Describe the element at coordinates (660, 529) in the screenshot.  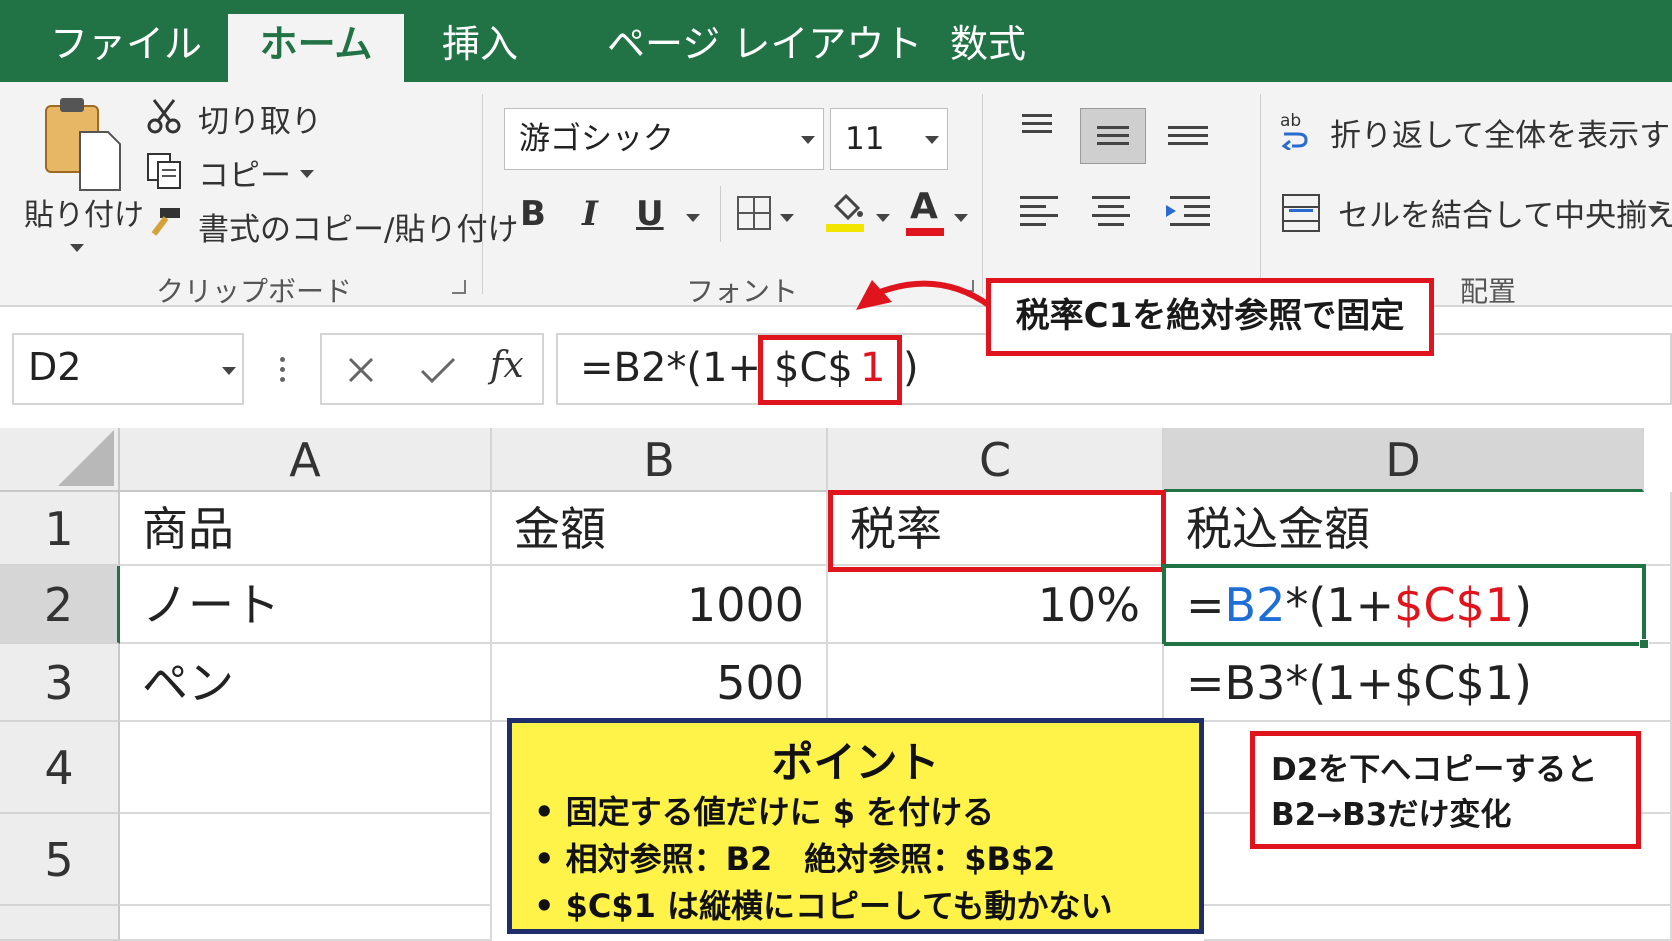
I see `cell-b1: 金額` at that location.